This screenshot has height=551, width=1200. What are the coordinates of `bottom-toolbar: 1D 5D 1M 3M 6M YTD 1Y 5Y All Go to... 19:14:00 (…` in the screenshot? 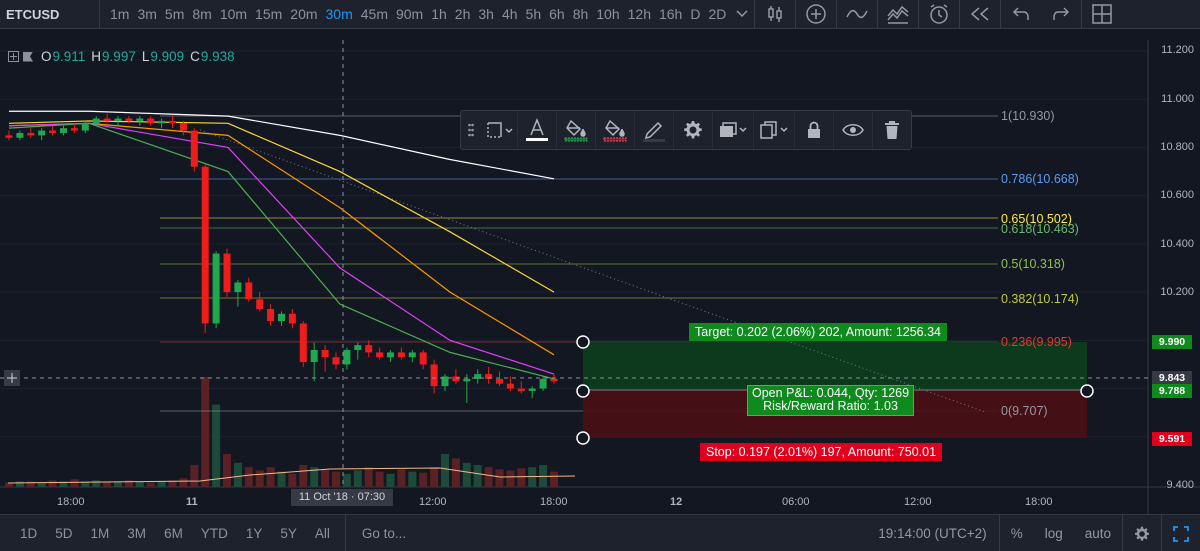 It's located at (600, 532).